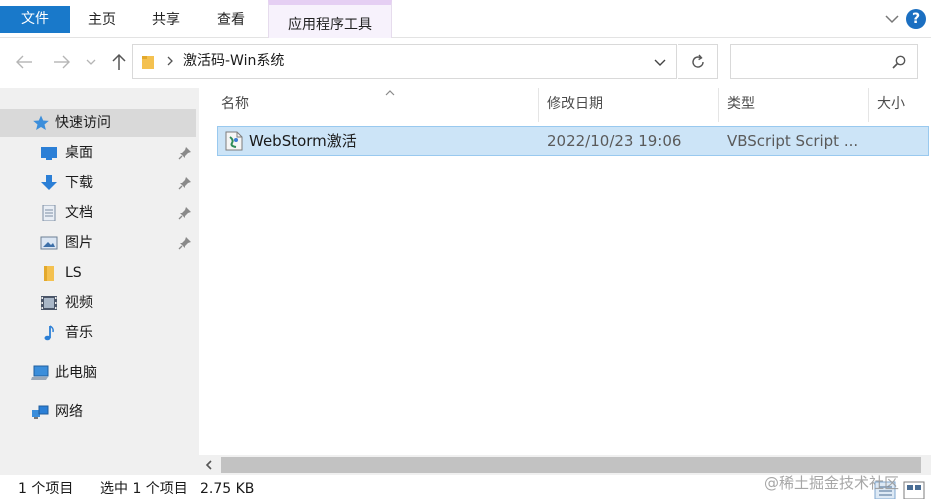 This screenshot has height=499, width=931. Describe the element at coordinates (812, 61) in the screenshot. I see `search-input` at that location.